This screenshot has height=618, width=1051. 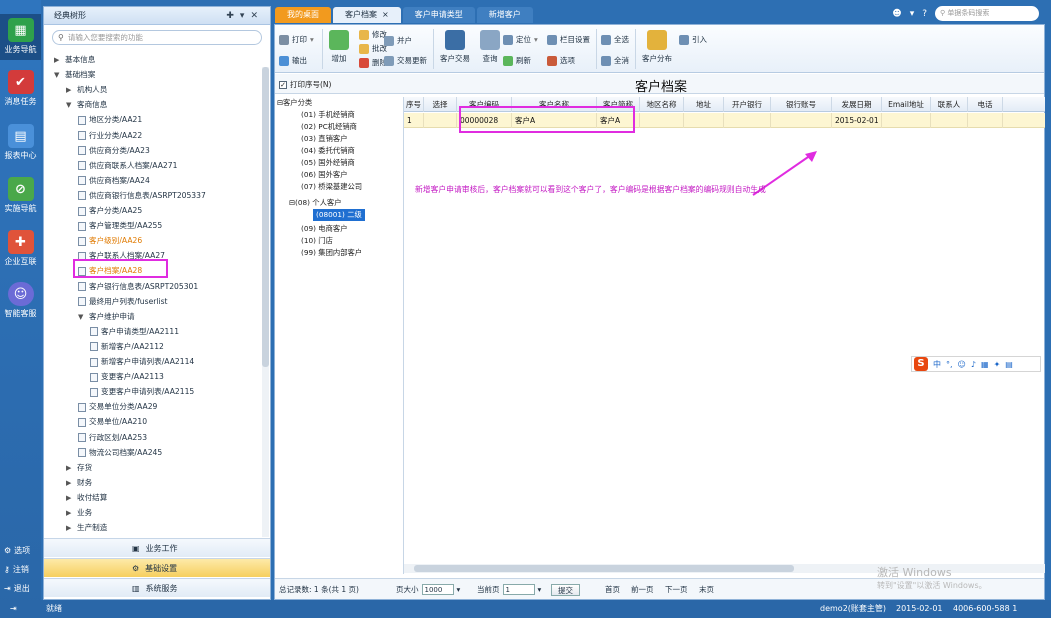 What do you see at coordinates (949, 104) in the screenshot?
I see `column-header: 联系人` at bounding box center [949, 104].